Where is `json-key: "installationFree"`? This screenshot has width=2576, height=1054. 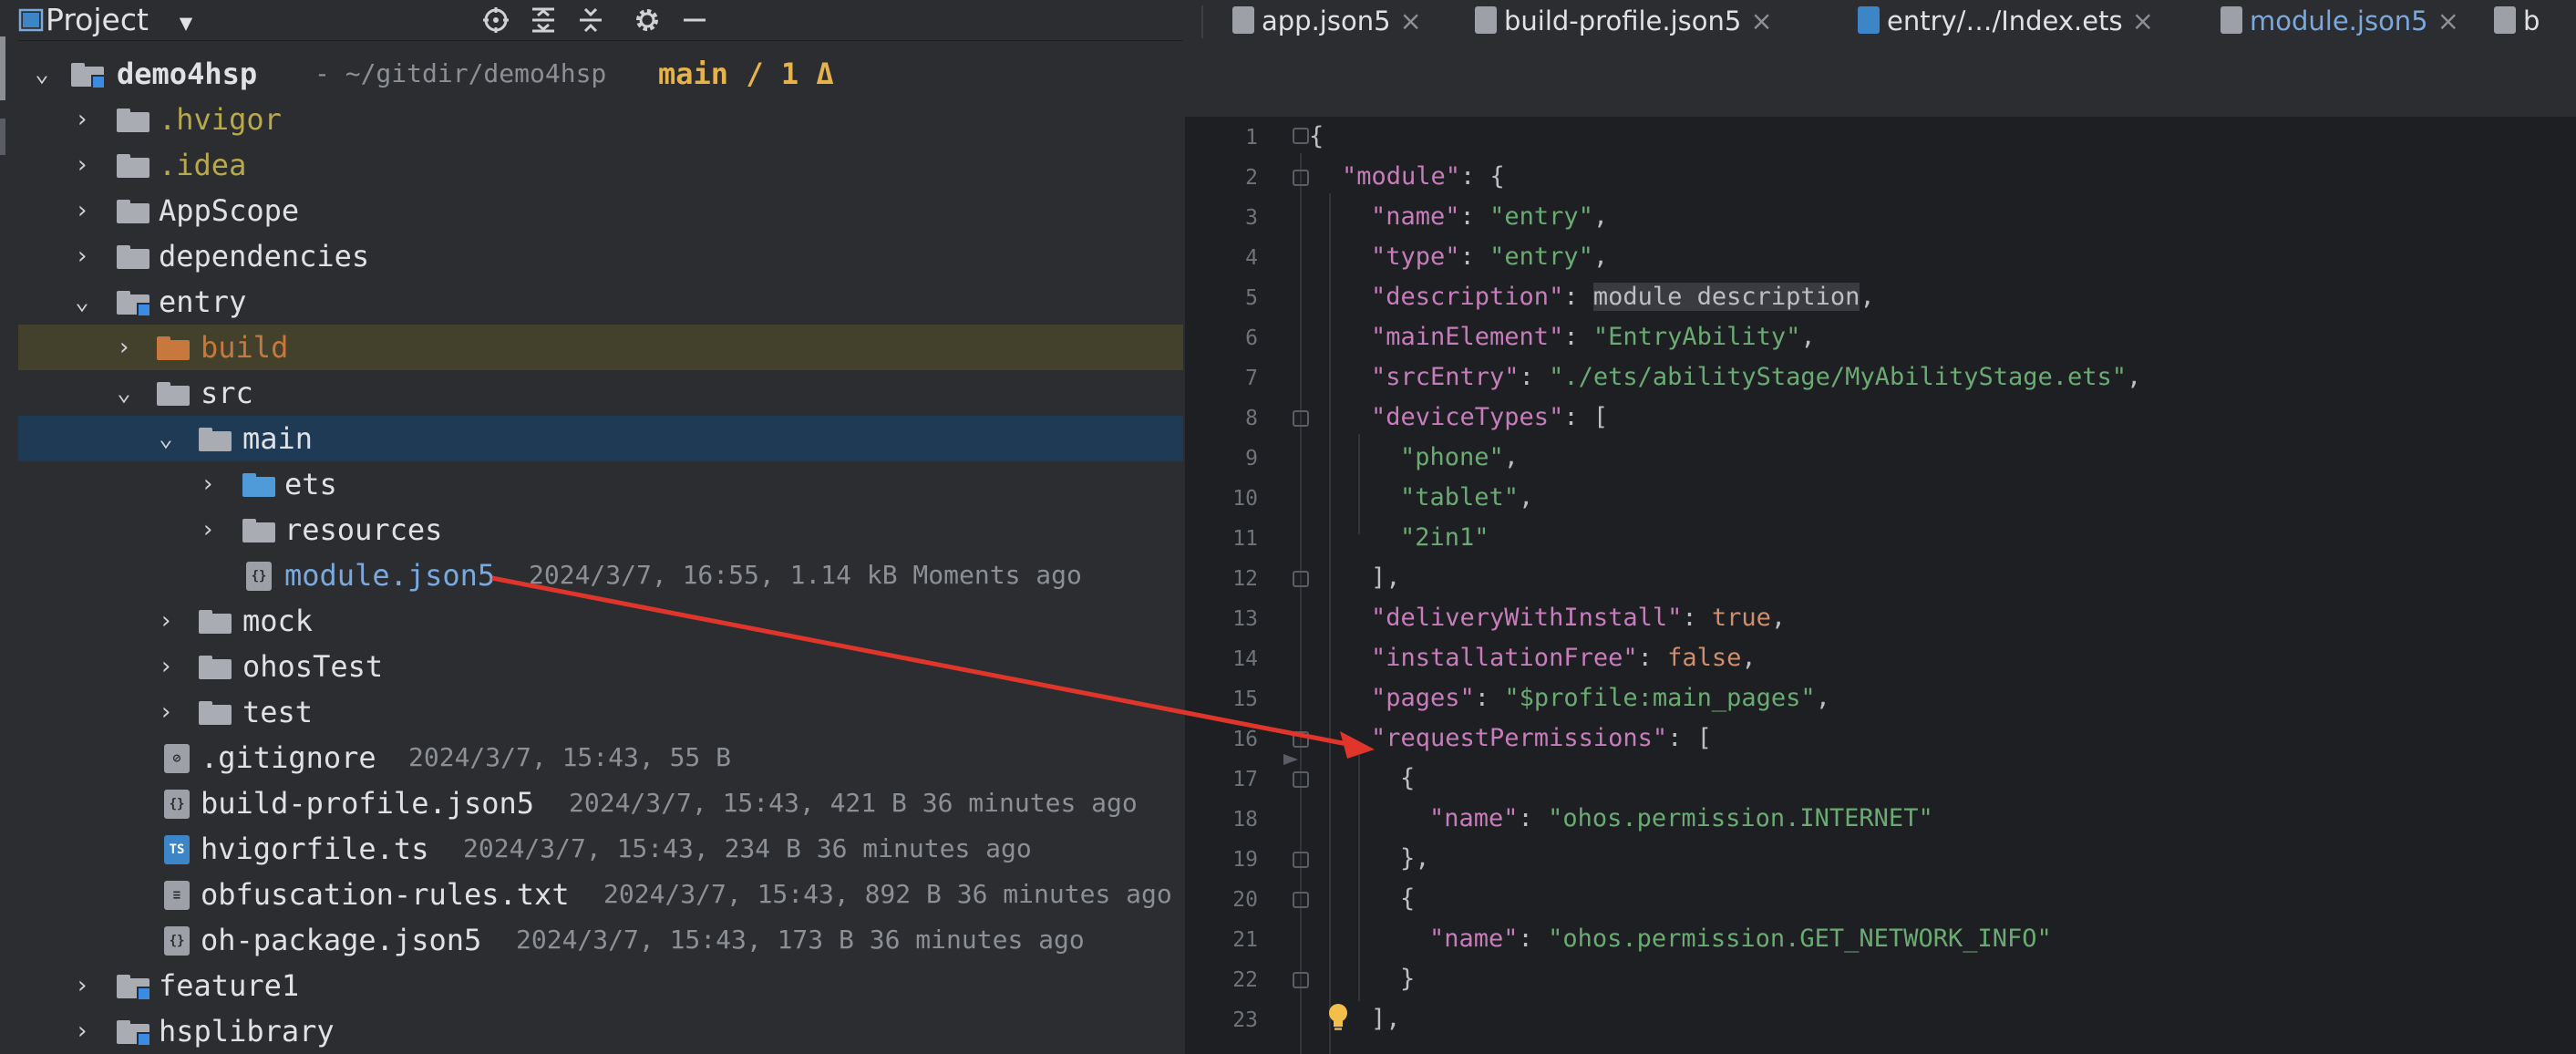 json-key: "installationFree" is located at coordinates (1504, 658).